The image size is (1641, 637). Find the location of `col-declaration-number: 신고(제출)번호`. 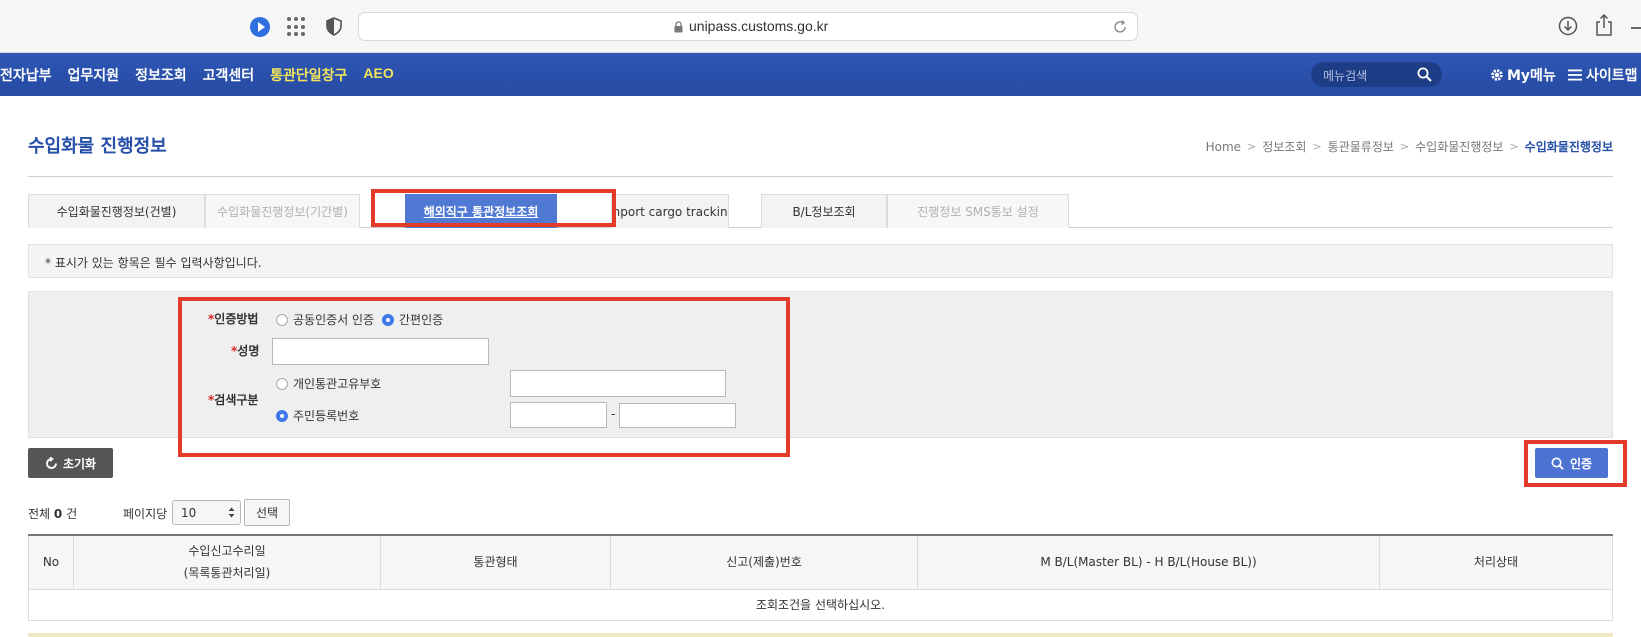

col-declaration-number: 신고(제출)번호 is located at coordinates (764, 562).